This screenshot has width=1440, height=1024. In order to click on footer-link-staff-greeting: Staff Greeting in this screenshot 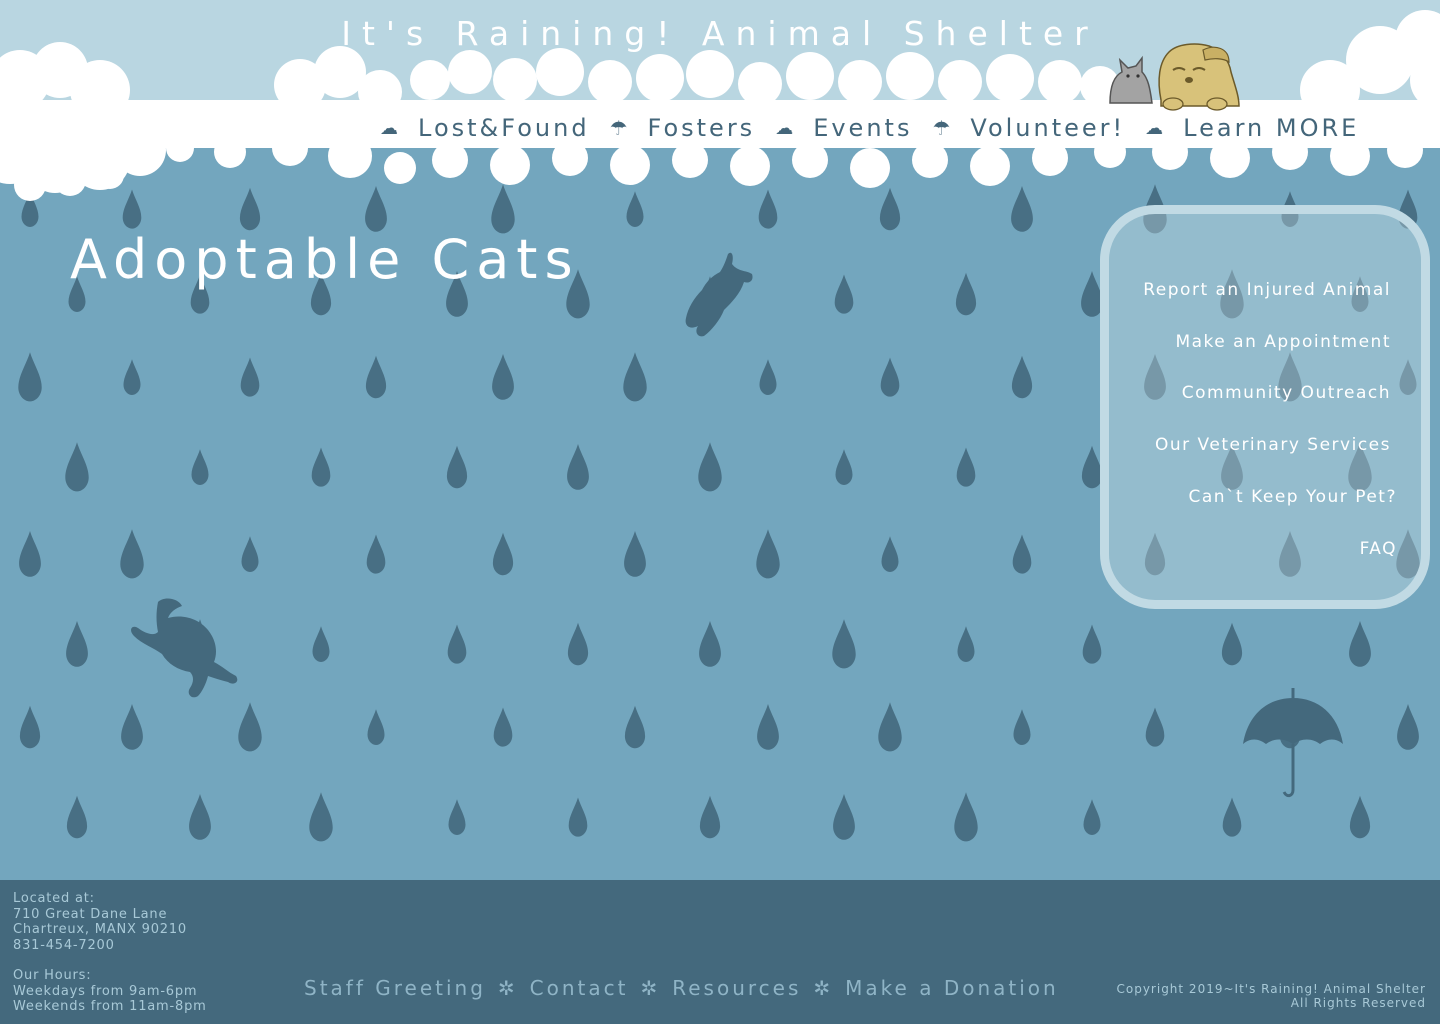, I will do `click(395, 988)`.